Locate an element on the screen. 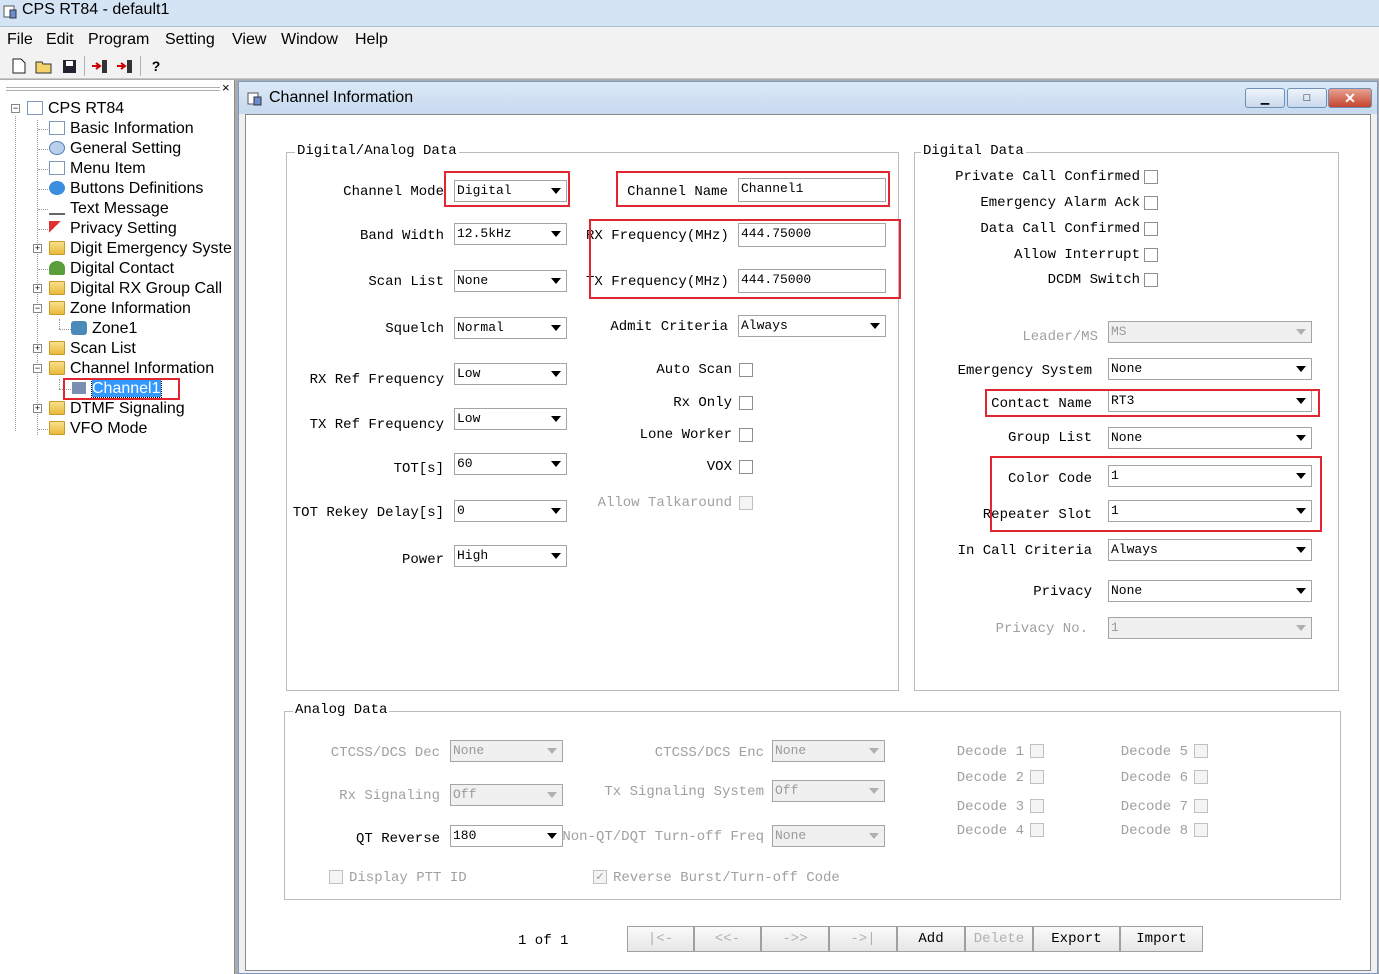 The image size is (1379, 974). expander-digit-emergency: + is located at coordinates (37, 248).